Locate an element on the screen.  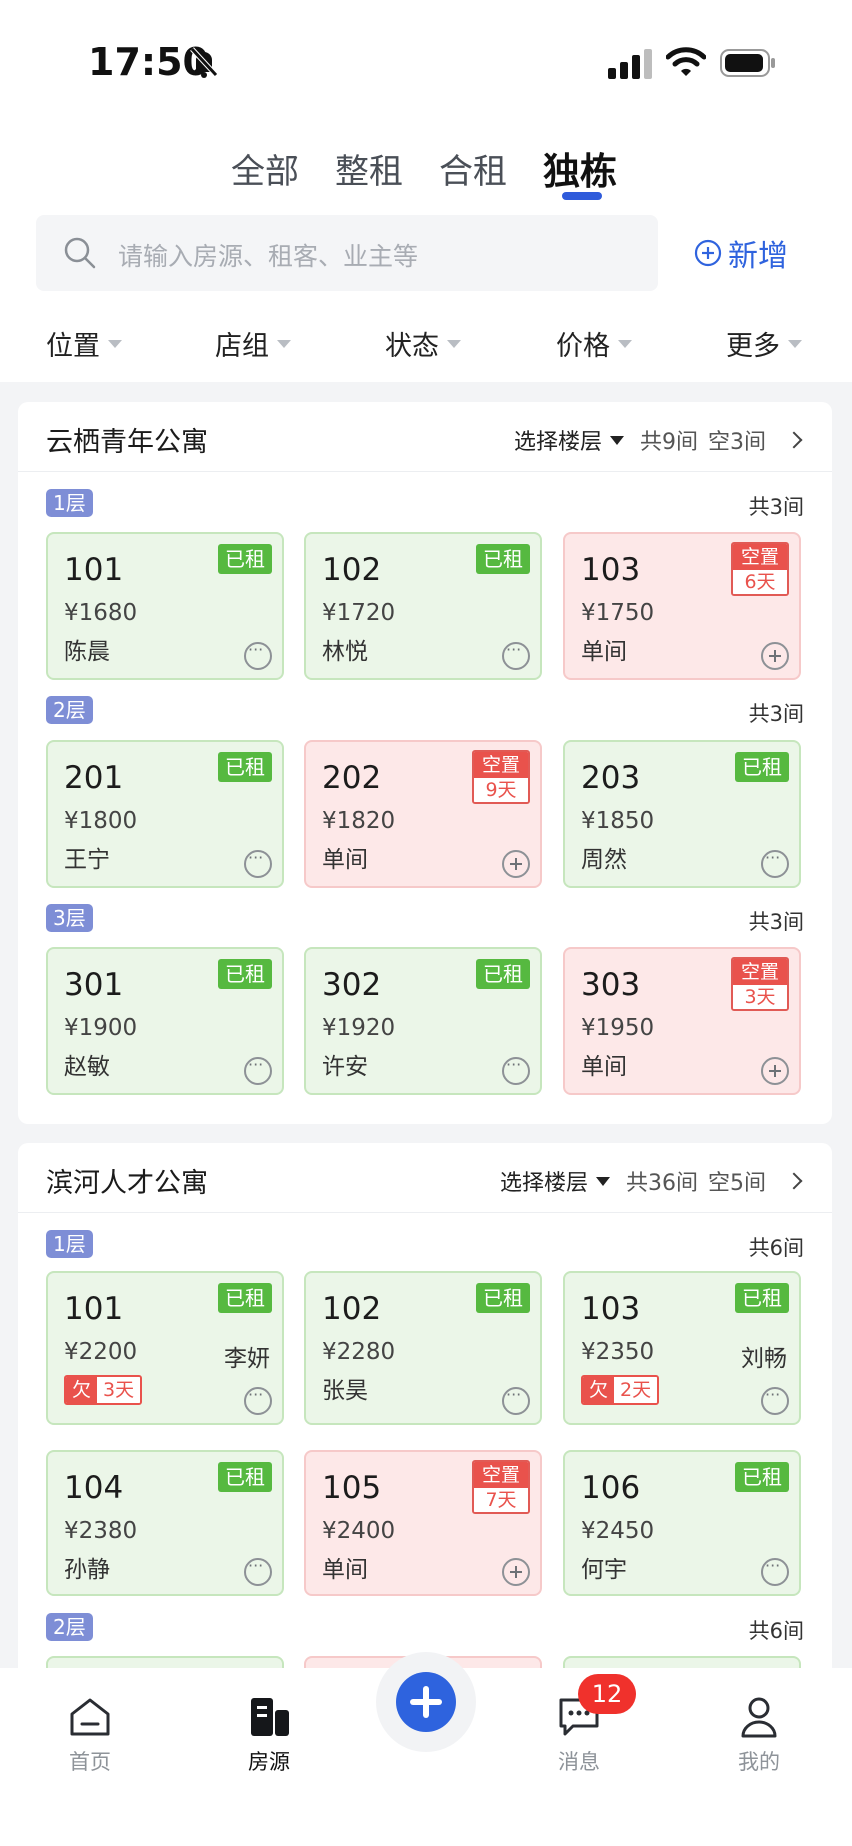
room-number: 201 is located at coordinates (94, 778).